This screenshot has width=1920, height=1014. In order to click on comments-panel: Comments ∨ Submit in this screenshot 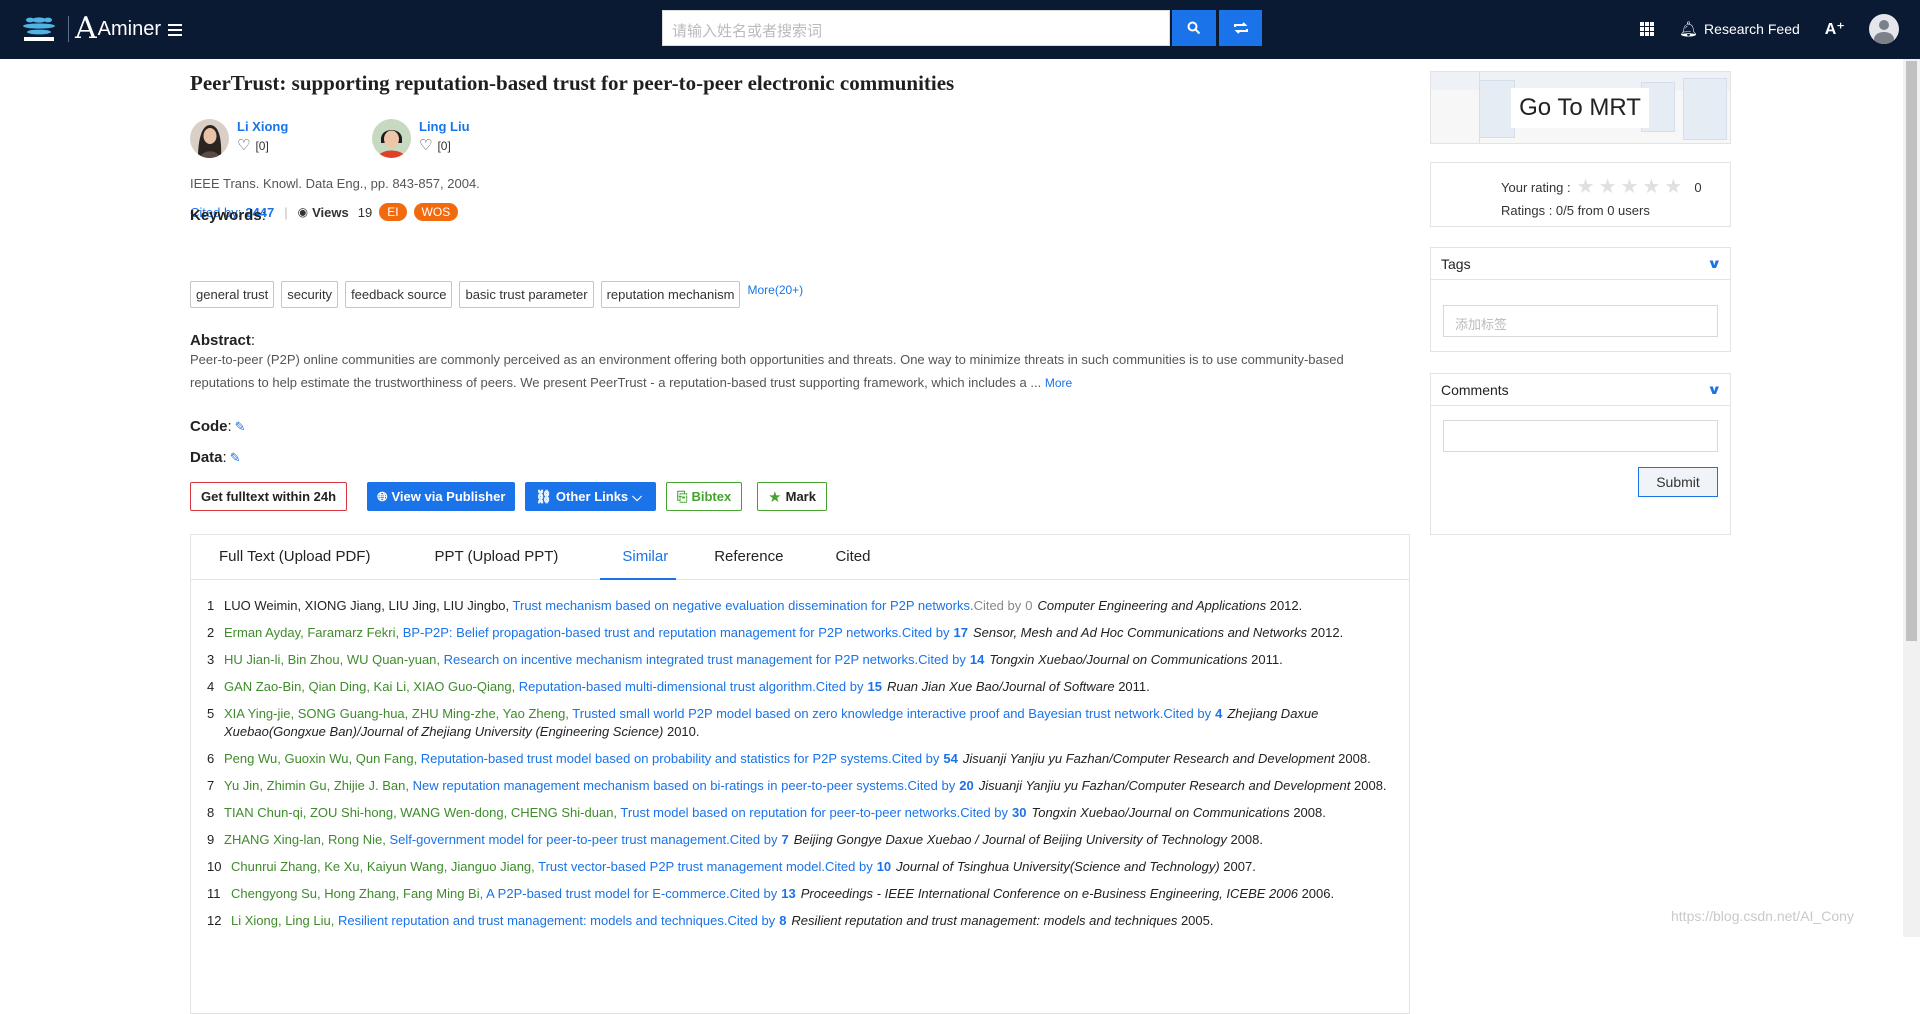, I will do `click(1580, 454)`.